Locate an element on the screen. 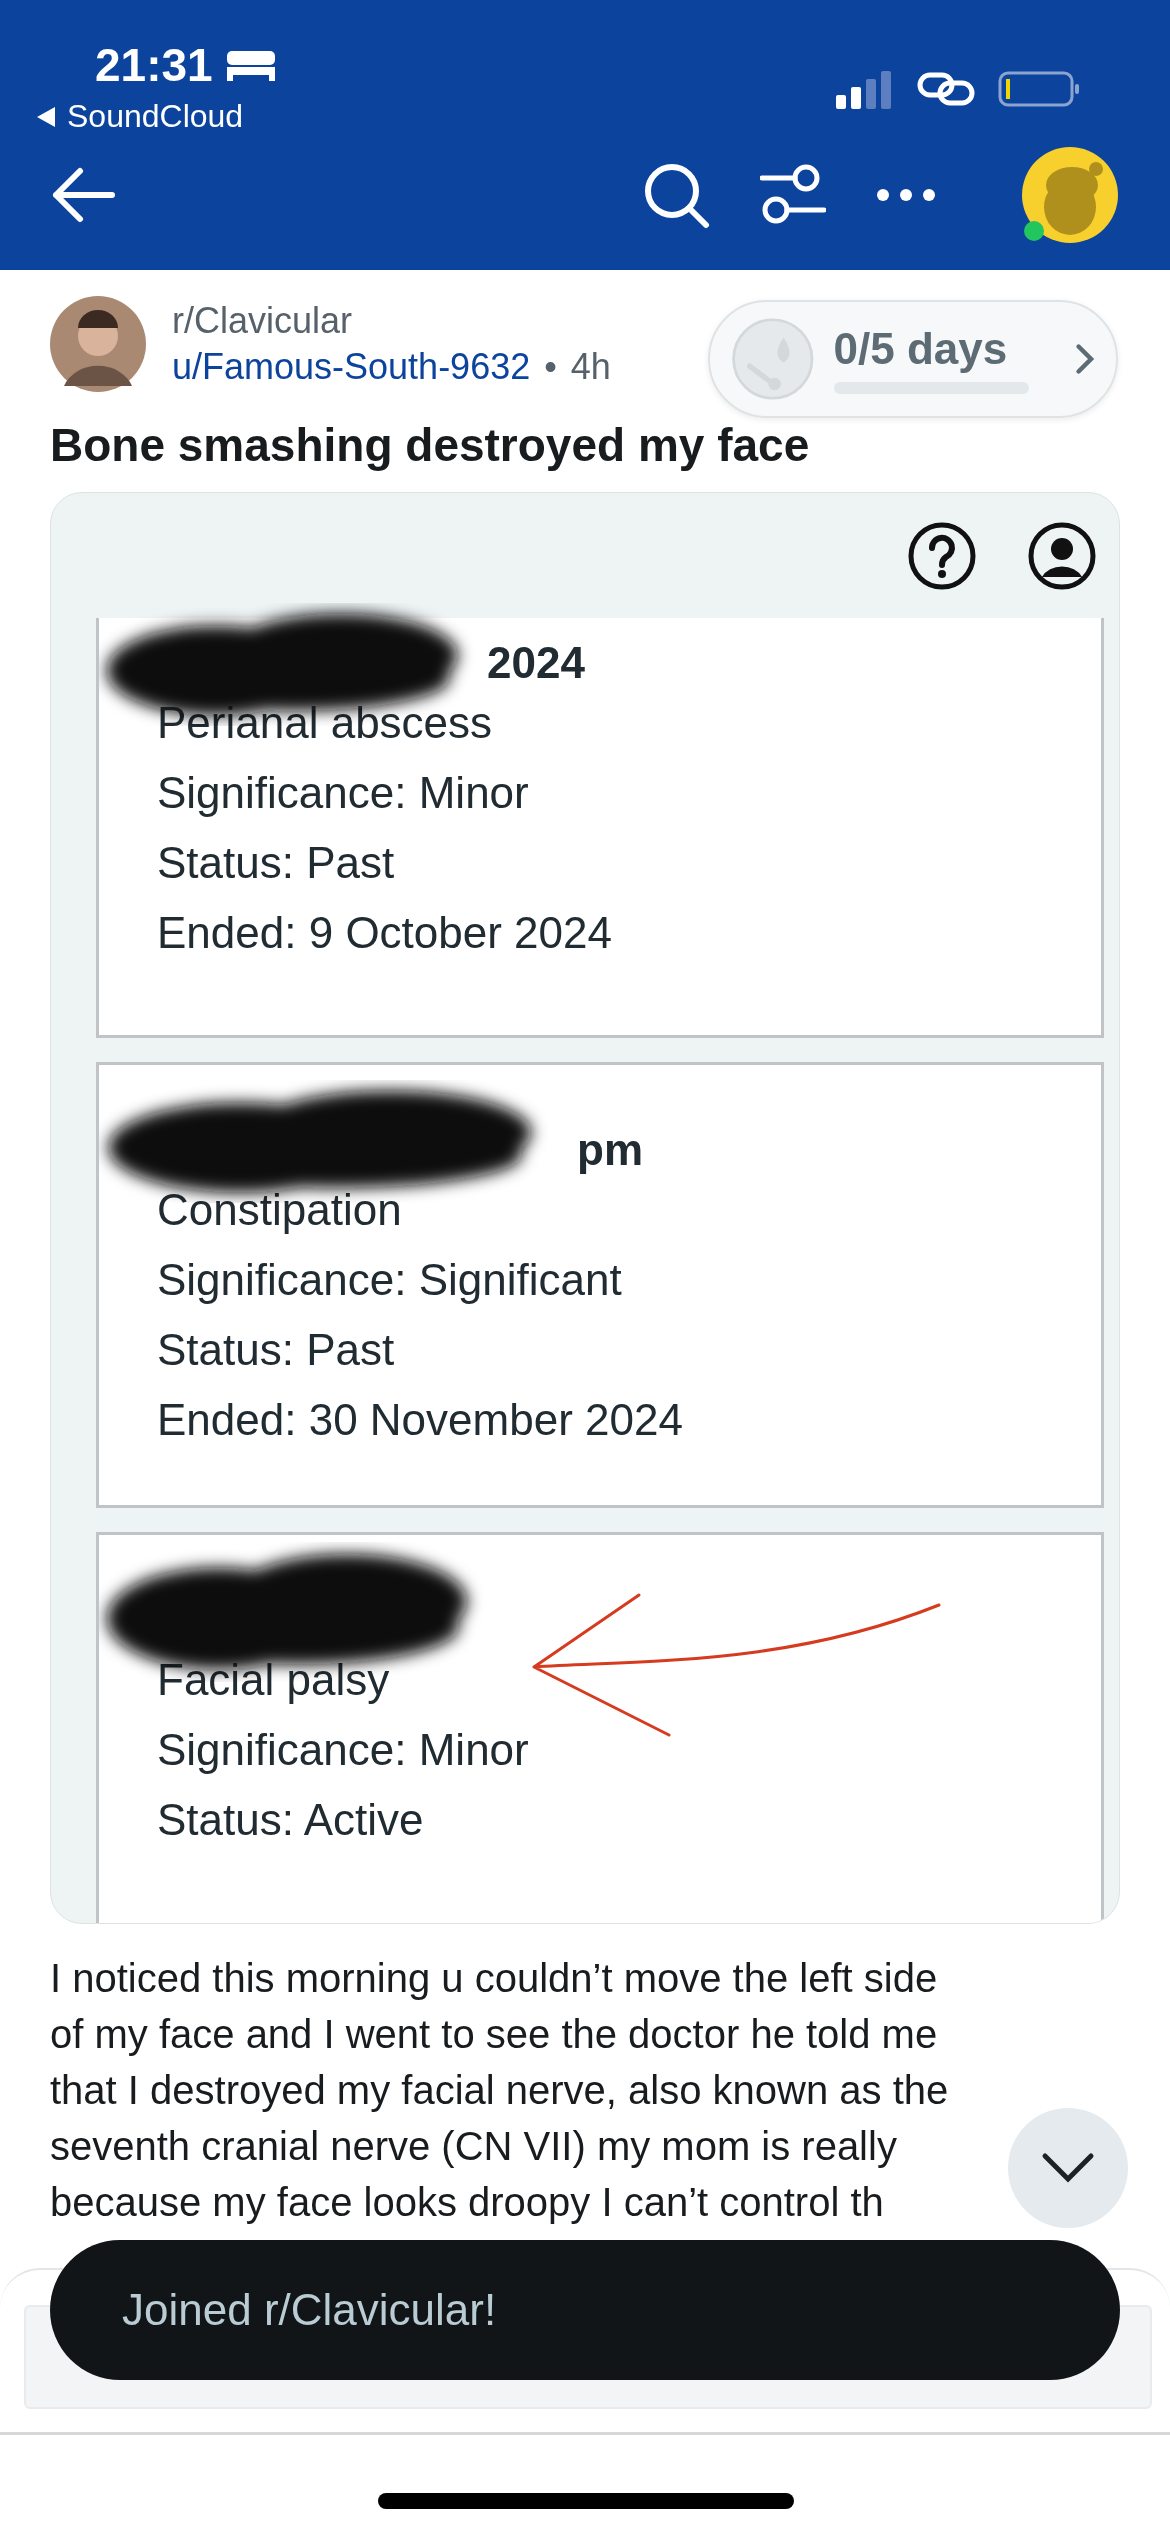  record-line: Facial palsy is located at coordinates (274, 1680).